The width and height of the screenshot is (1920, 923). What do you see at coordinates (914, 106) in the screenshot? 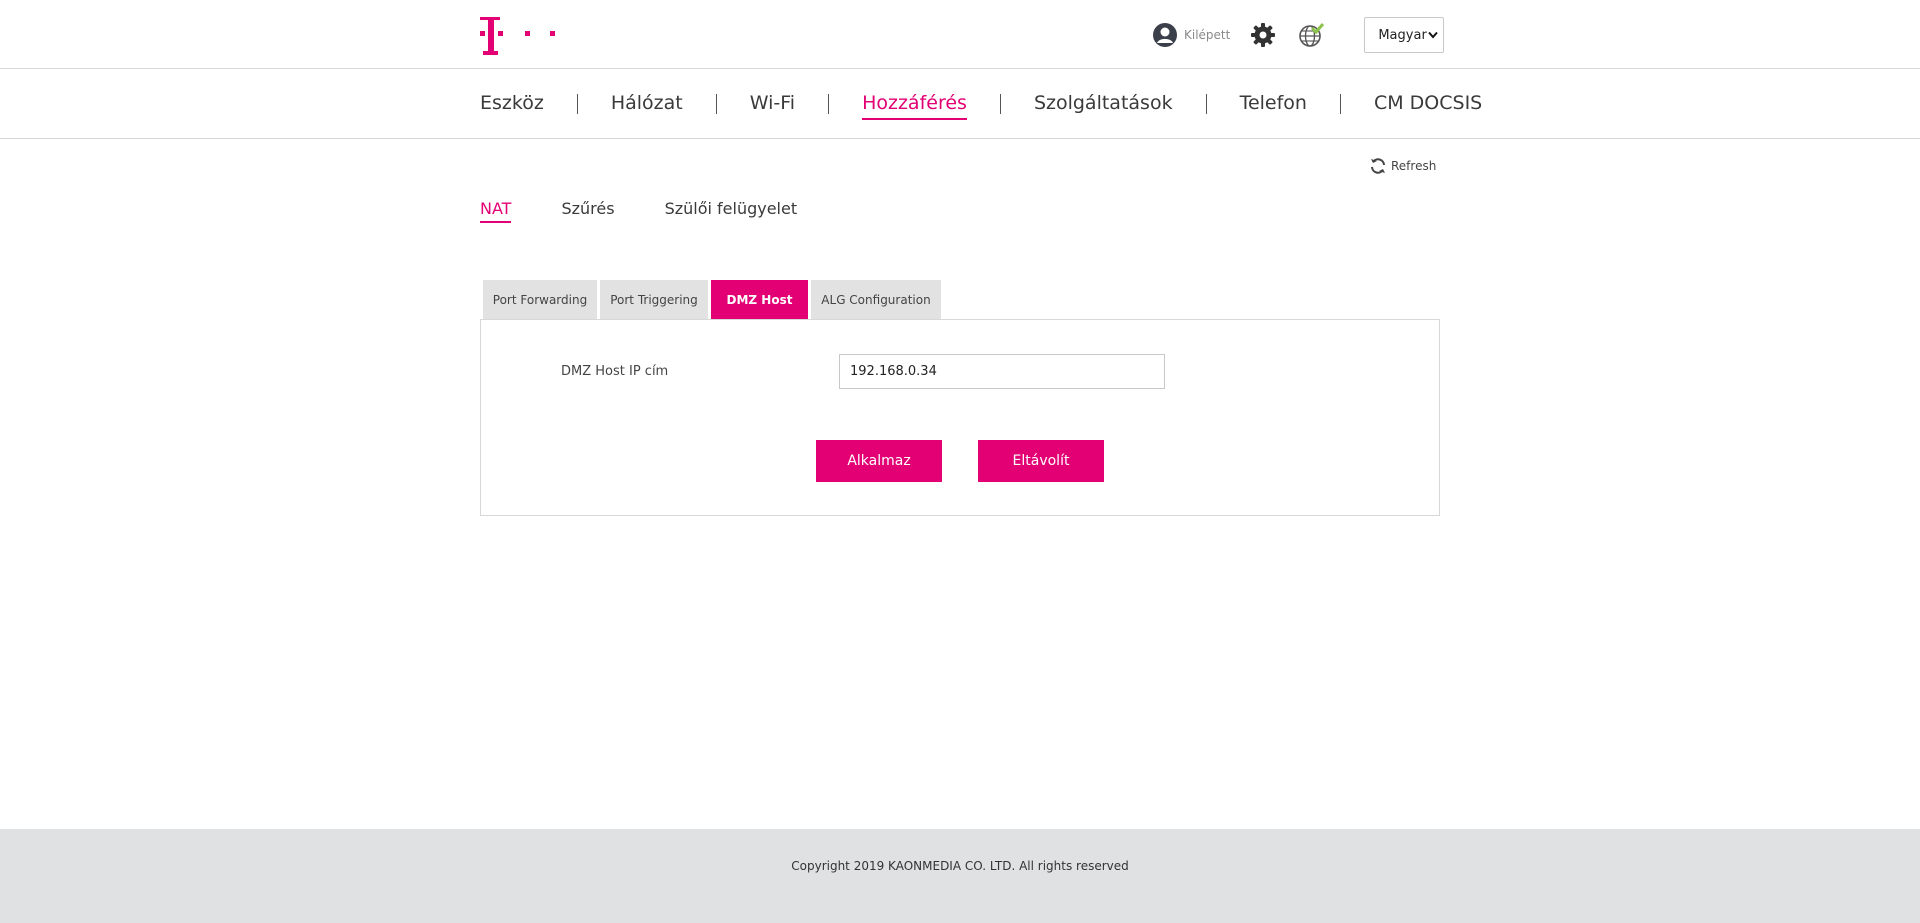
I see `nav-item-hozzaferes: Hozzáférés` at bounding box center [914, 106].